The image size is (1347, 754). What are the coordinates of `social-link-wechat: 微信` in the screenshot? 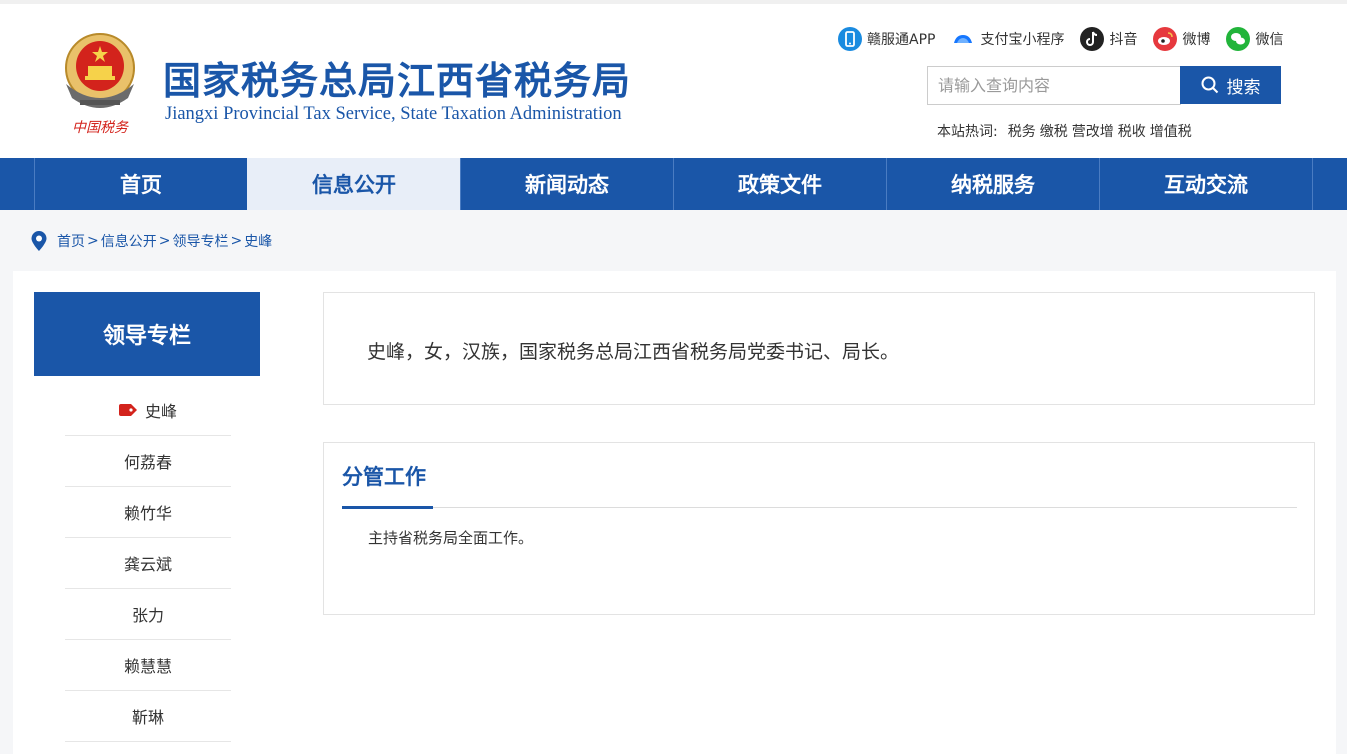 It's located at (1254, 39).